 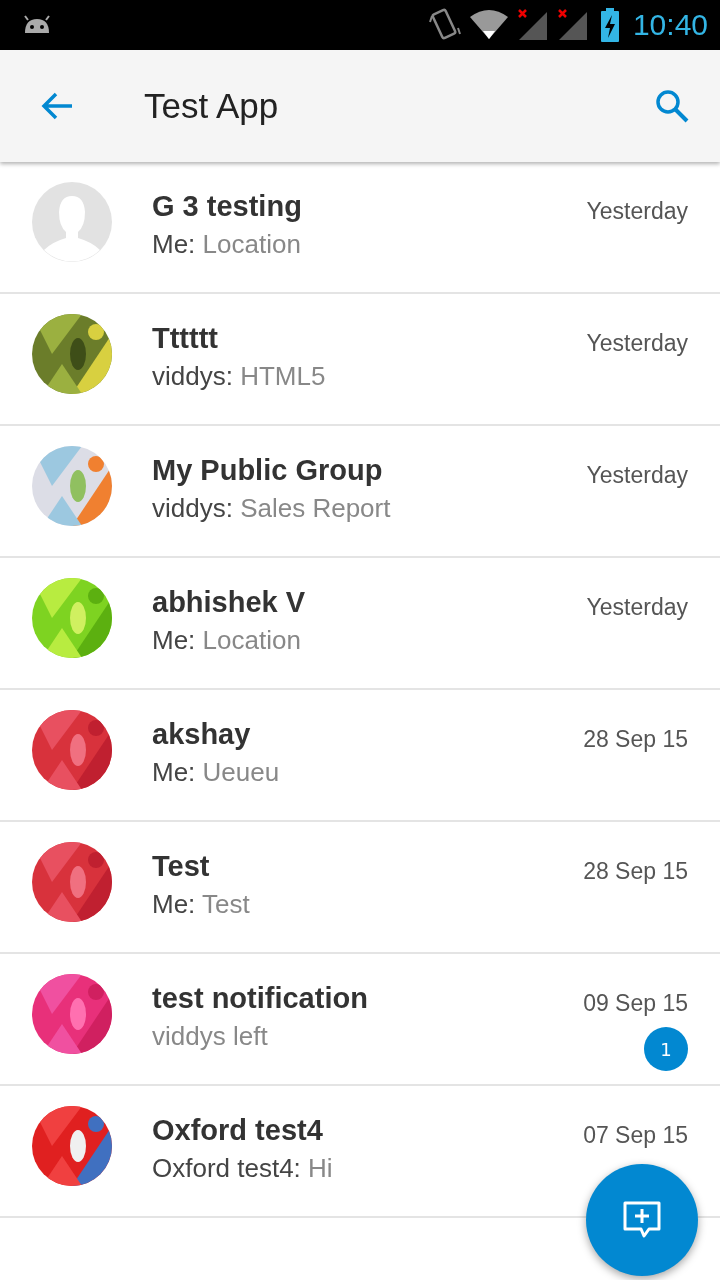 I want to click on chat-time: 07 Sep 15, so click(x=635, y=1135).